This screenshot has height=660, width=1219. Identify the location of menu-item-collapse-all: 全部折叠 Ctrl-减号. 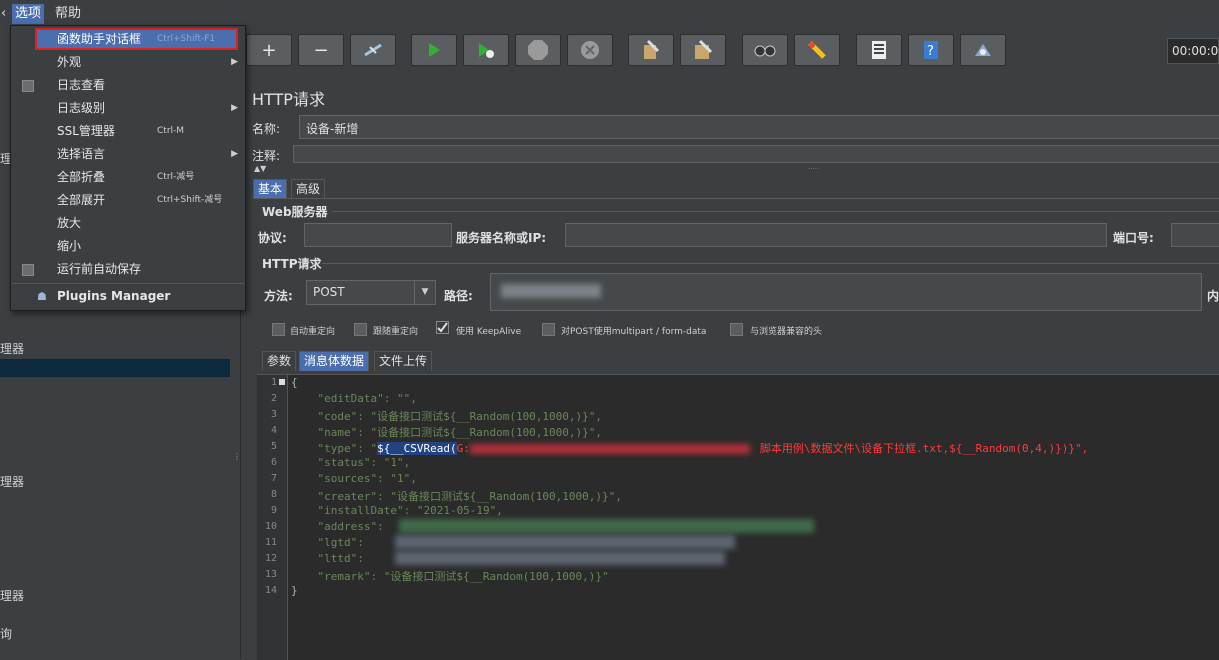
(128, 177).